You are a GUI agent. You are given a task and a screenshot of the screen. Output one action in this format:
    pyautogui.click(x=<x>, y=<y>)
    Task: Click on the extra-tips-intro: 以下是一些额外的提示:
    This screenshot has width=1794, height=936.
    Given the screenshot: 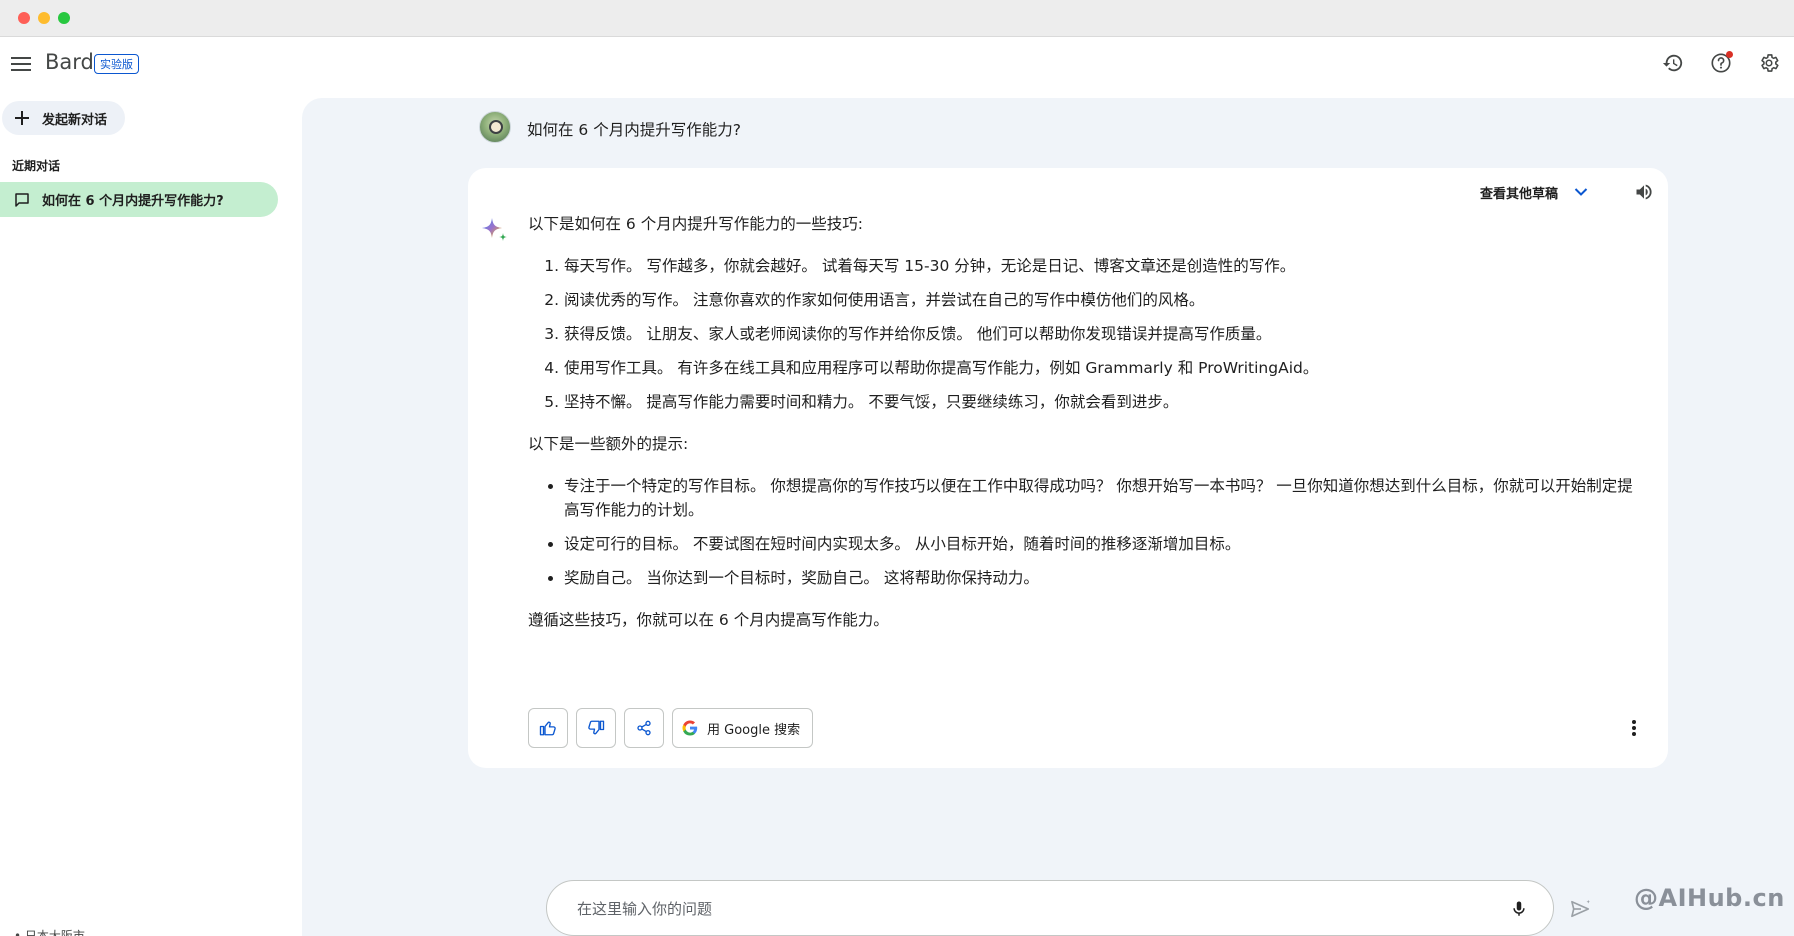 What is the action you would take?
    pyautogui.click(x=608, y=444)
    